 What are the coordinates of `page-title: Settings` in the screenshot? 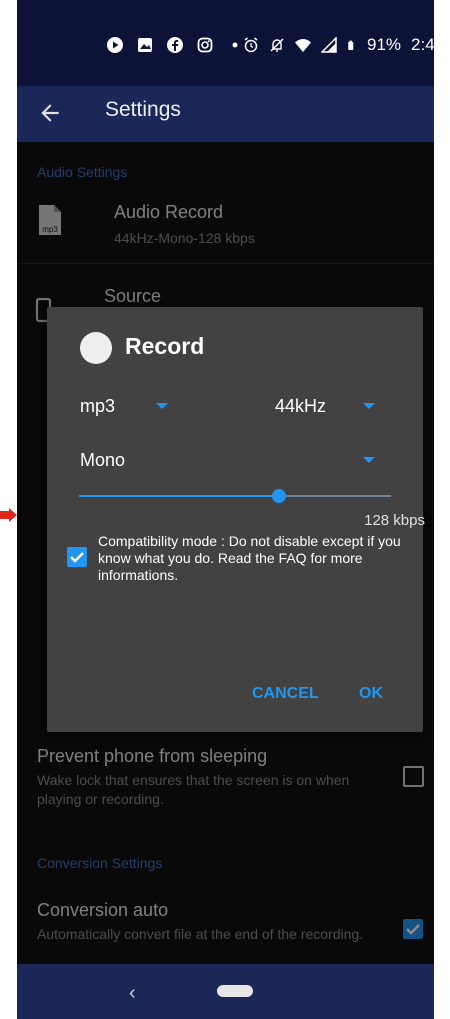 It's located at (143, 109).